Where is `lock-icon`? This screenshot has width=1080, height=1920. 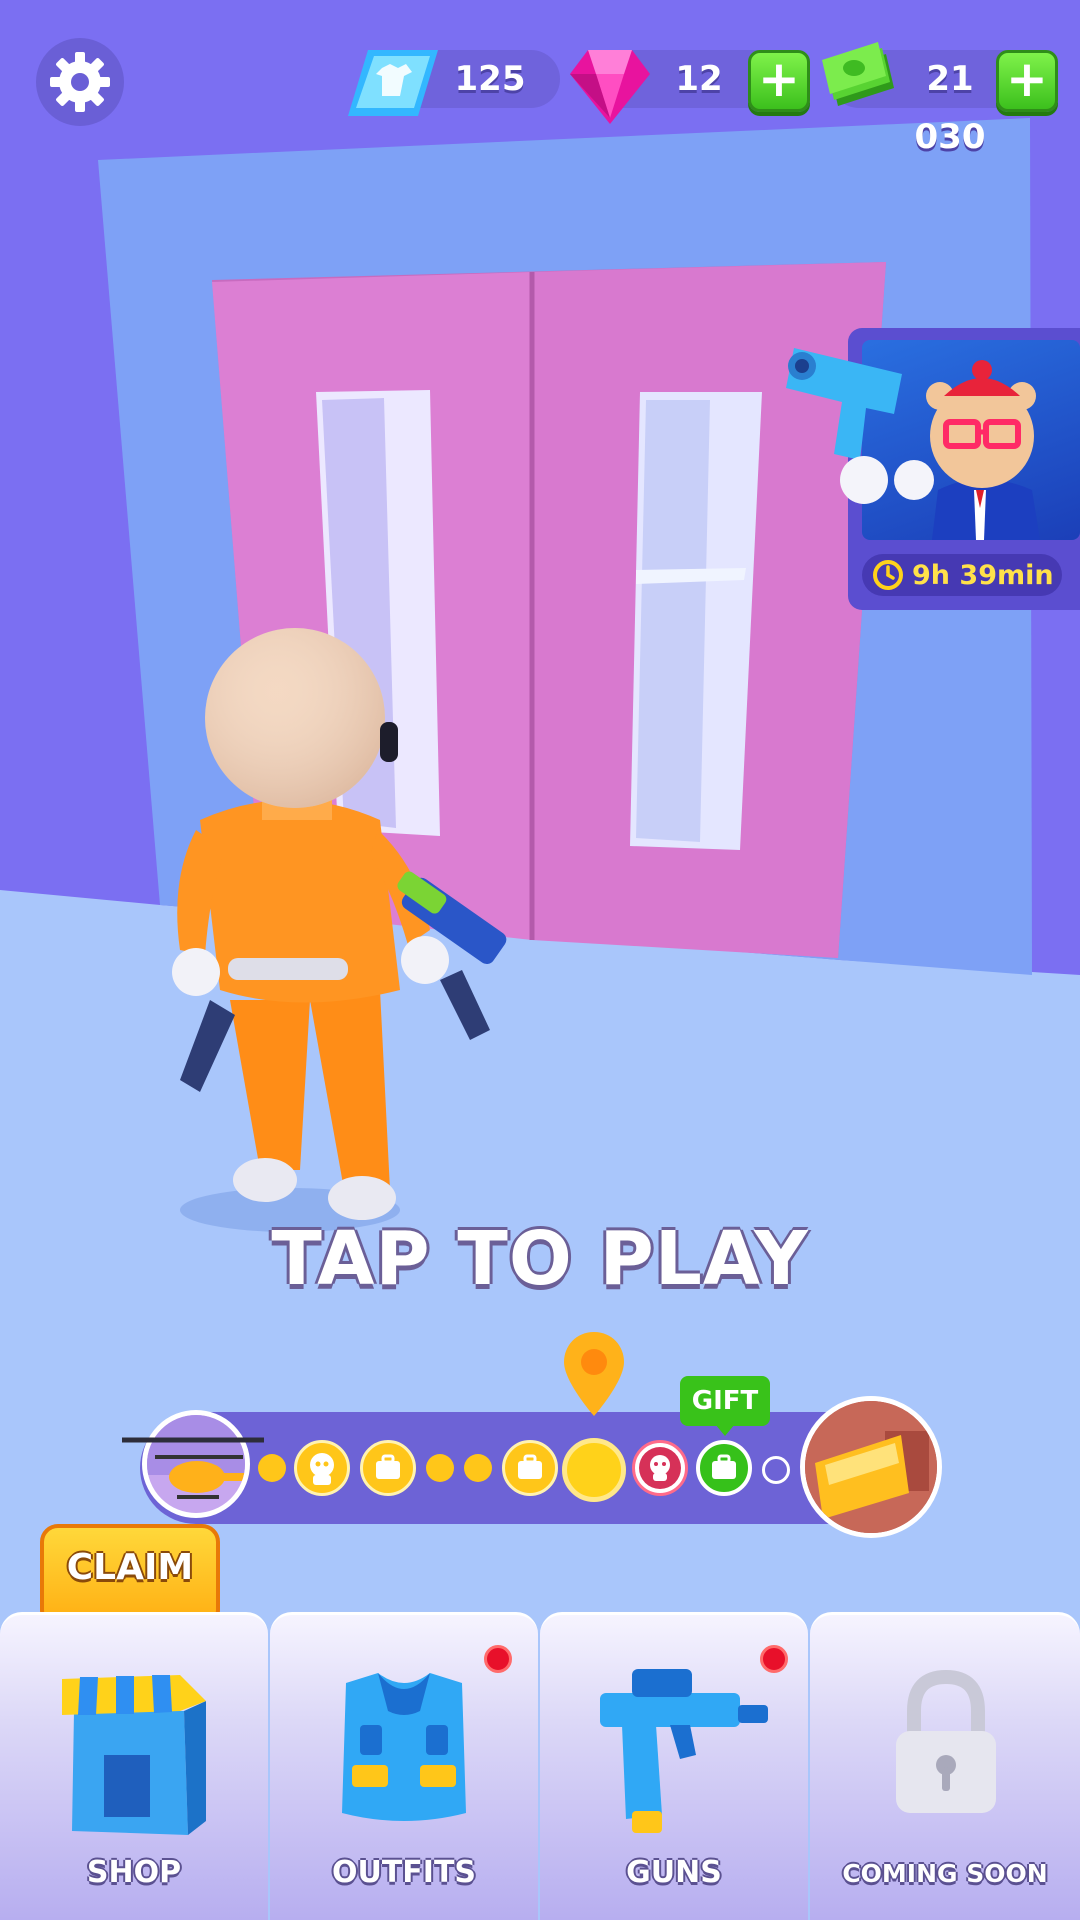 lock-icon is located at coordinates (946, 1741).